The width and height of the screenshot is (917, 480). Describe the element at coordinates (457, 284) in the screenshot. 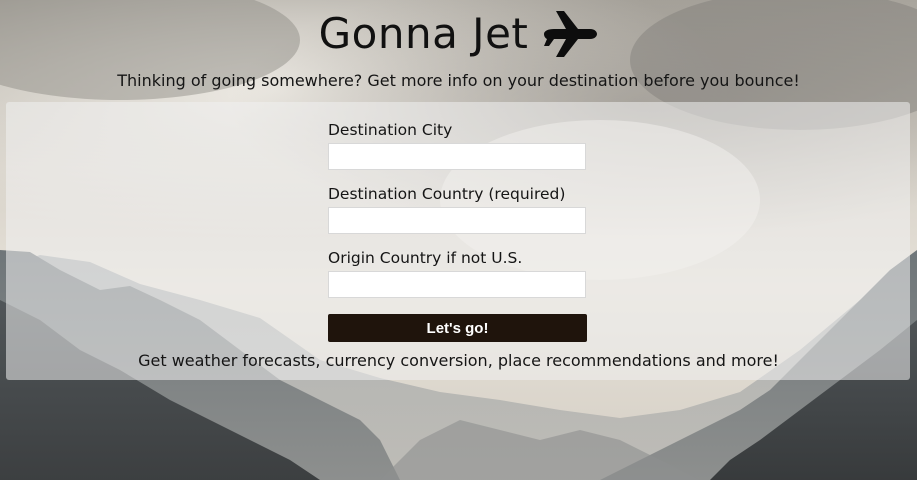

I see `origin-country-input` at that location.